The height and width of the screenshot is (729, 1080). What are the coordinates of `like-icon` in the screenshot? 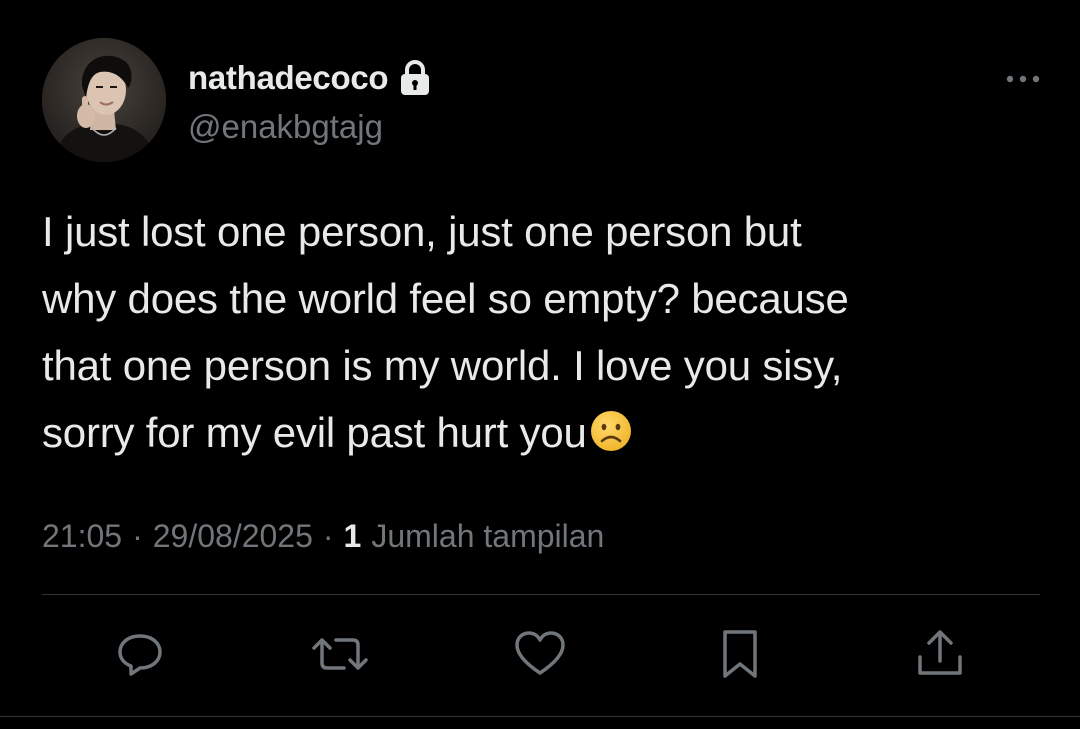 It's located at (540, 656).